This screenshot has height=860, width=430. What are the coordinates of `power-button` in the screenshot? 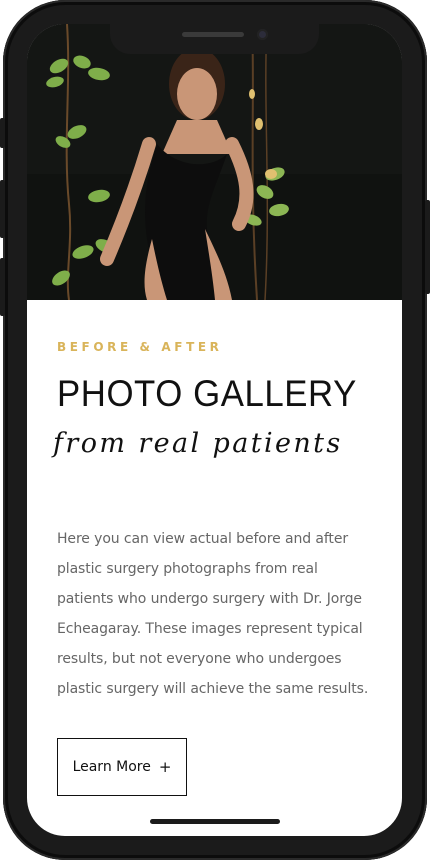 It's located at (427, 247).